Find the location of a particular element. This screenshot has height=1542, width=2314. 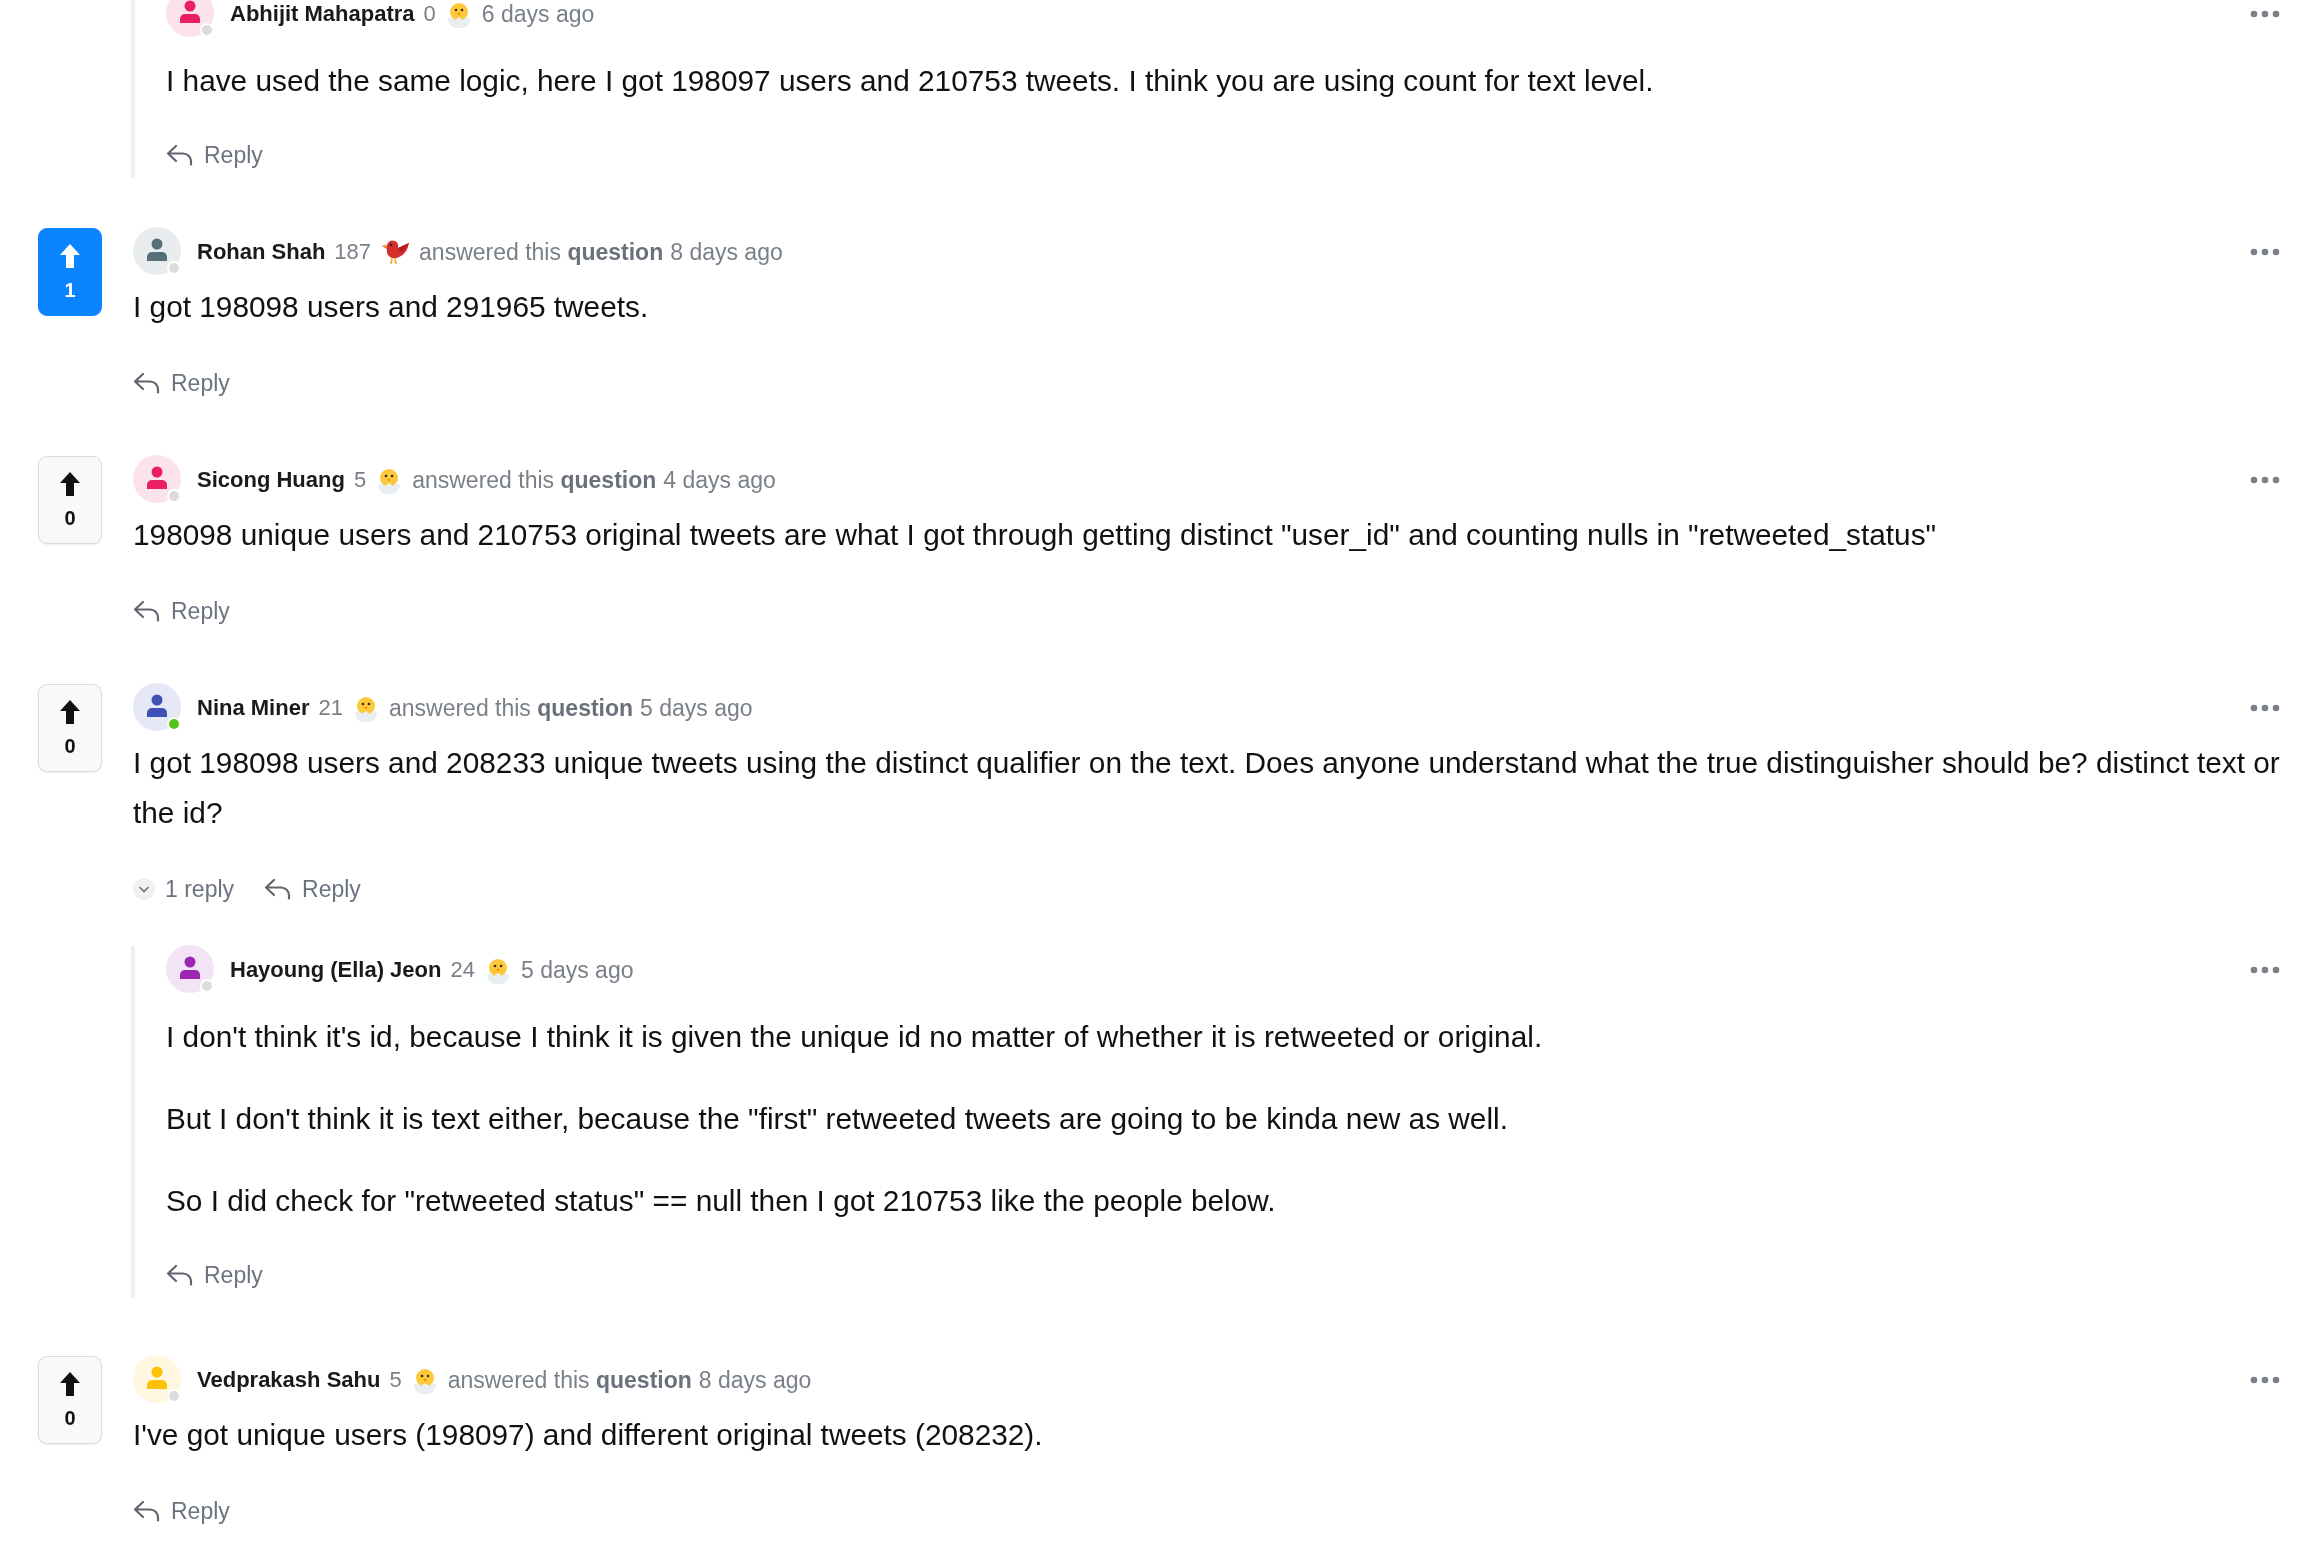

post-text: I got 198098 users and 291965 tweets. is located at coordinates (391, 307).